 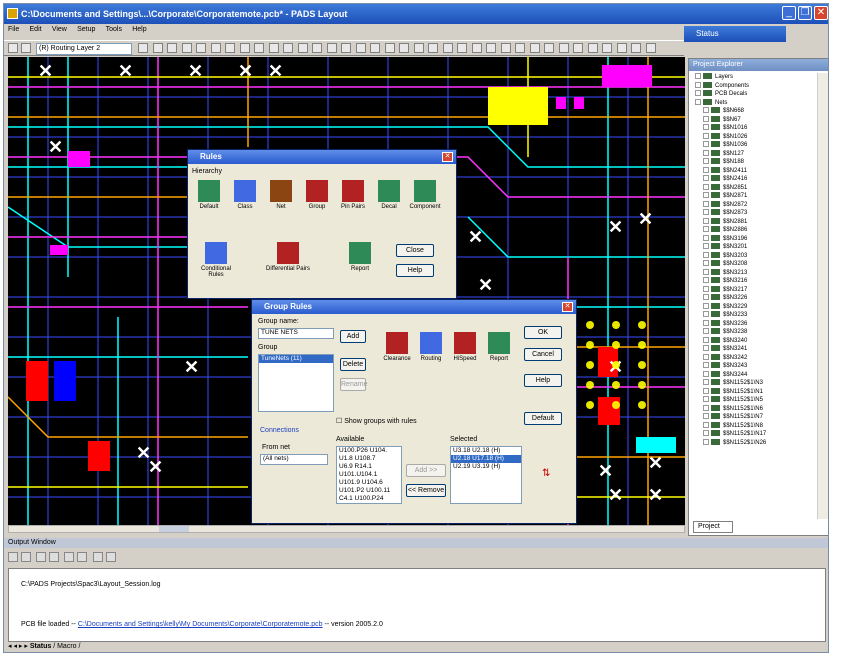 What do you see at coordinates (753, 273) in the screenshot?
I see `tree-item: $$N3213` at bounding box center [753, 273].